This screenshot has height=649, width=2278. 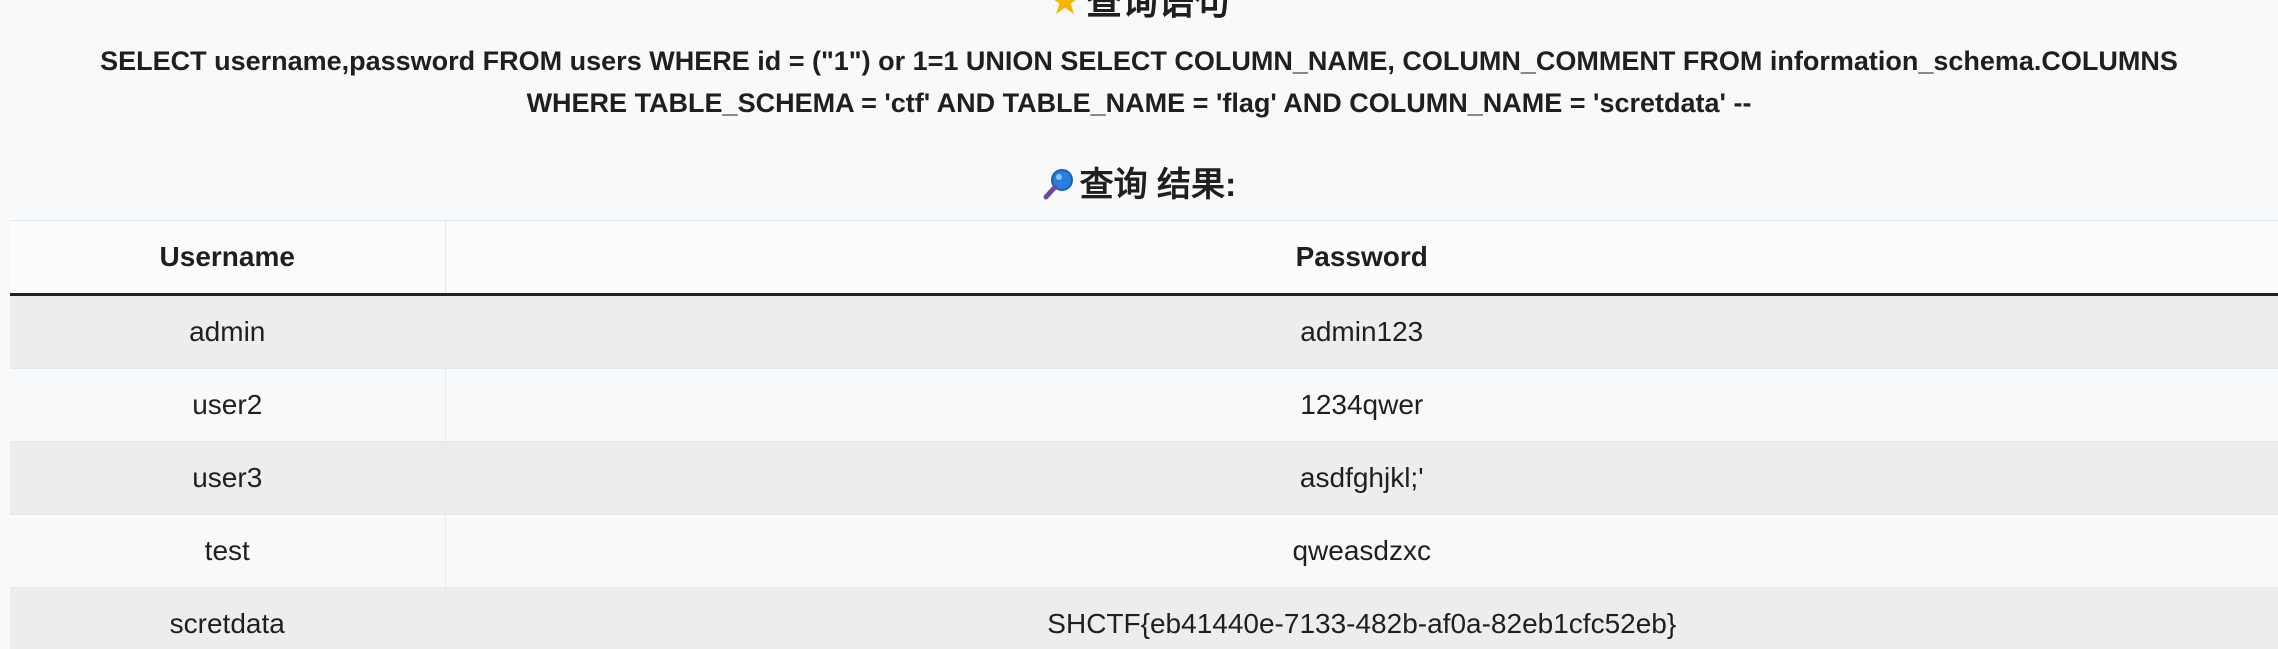 I want to click on table-row: admin admin123, so click(x=1144, y=331).